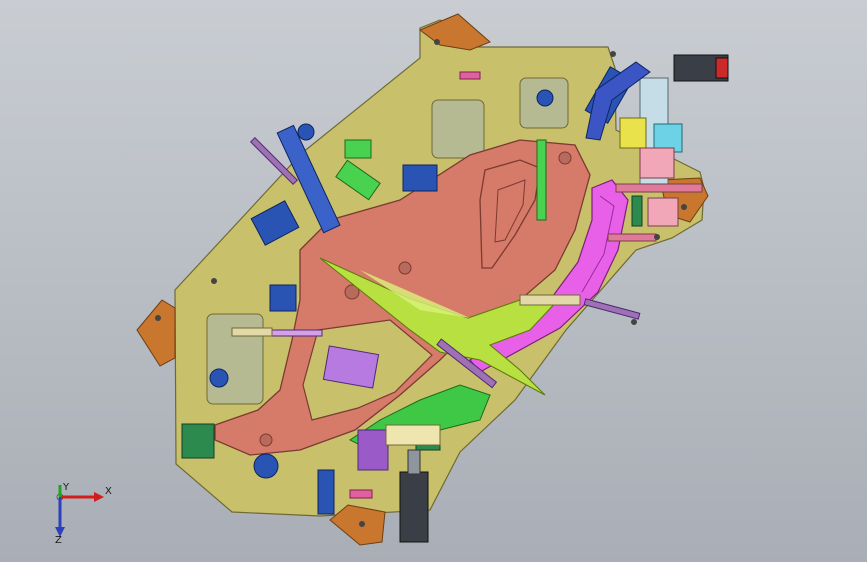 This screenshot has height=562, width=867. What do you see at coordinates (361, 494) in the screenshot?
I see `holder-bar-bottom` at bounding box center [361, 494].